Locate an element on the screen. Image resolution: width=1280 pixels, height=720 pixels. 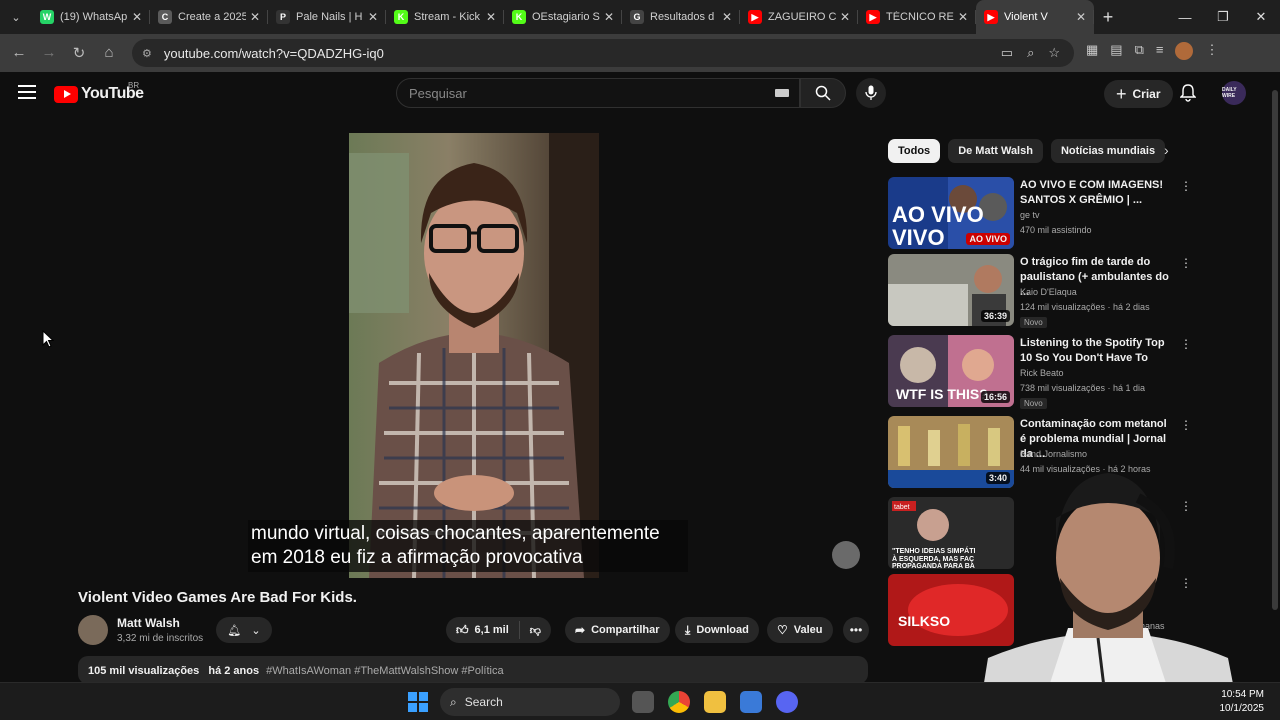
rec-meta: 738 mil visualizações · há 1 dia is located at coordinates (1083, 388).